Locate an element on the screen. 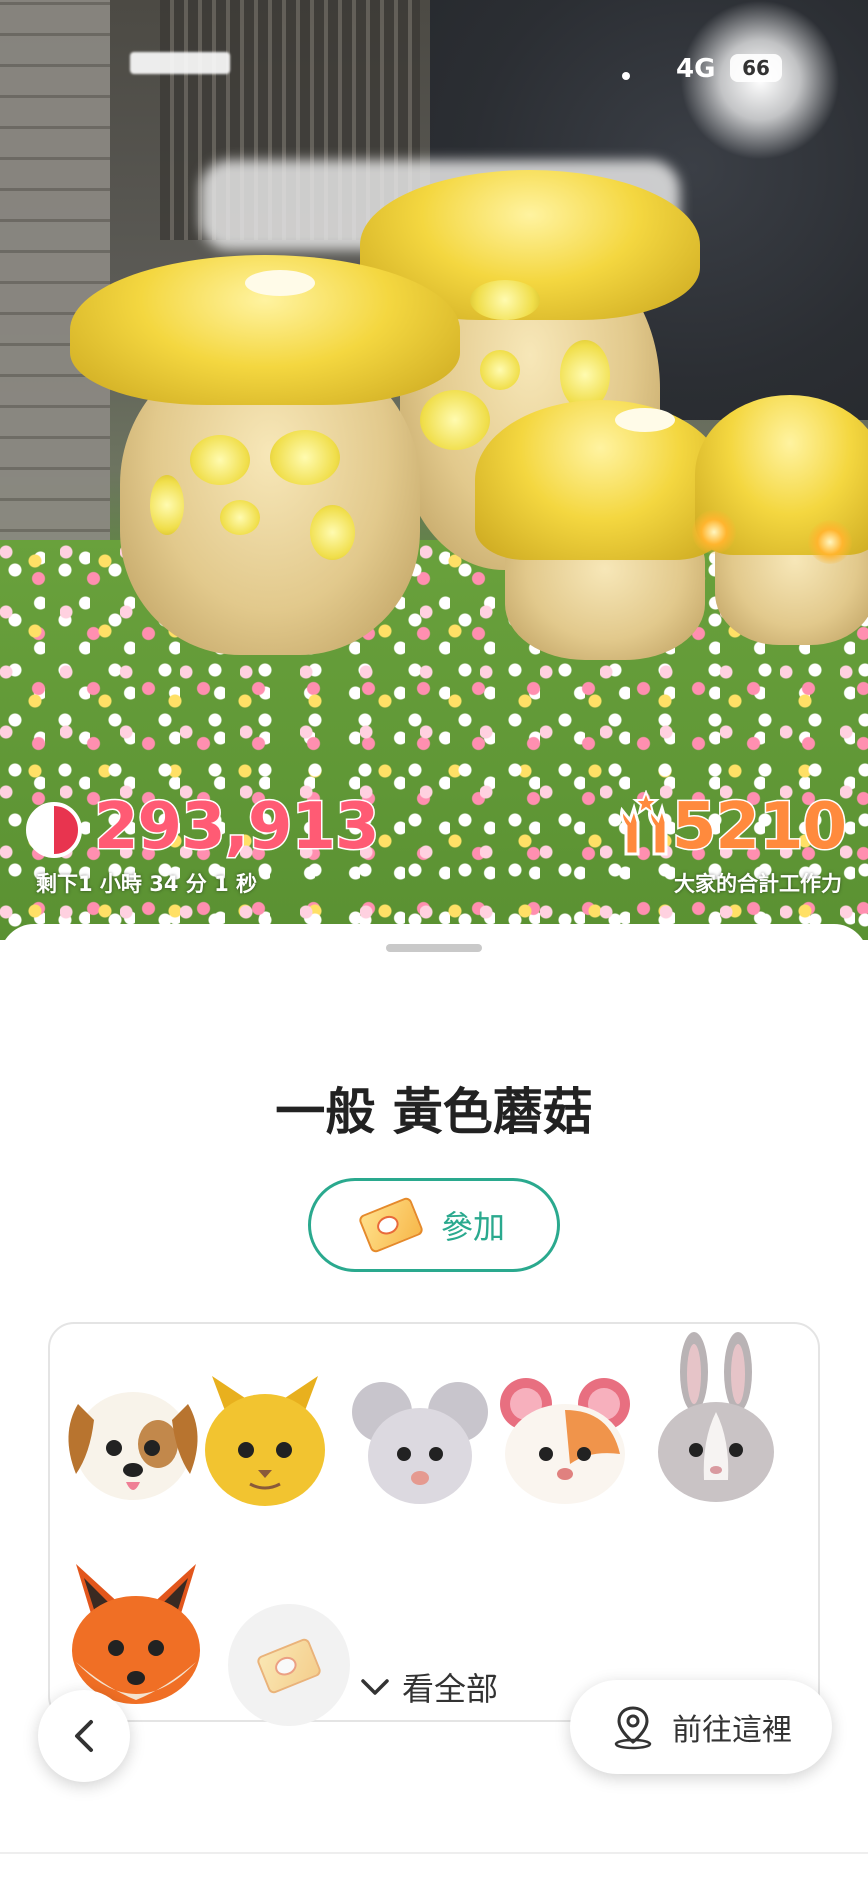 Image resolution: width=868 pixels, height=1887 pixels. page-title: 一般 黃色蘑菇 is located at coordinates (434, 1112).